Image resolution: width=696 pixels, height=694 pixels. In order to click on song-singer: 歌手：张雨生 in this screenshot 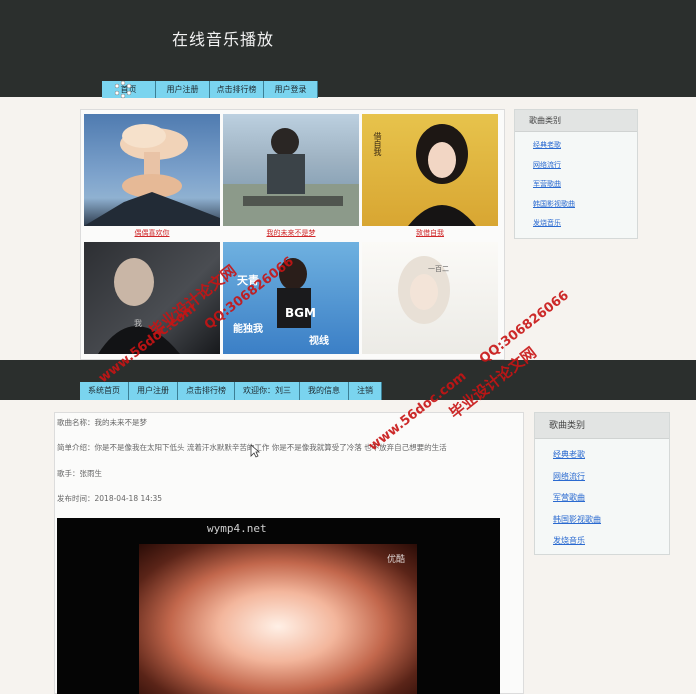, I will do `click(79, 473)`.